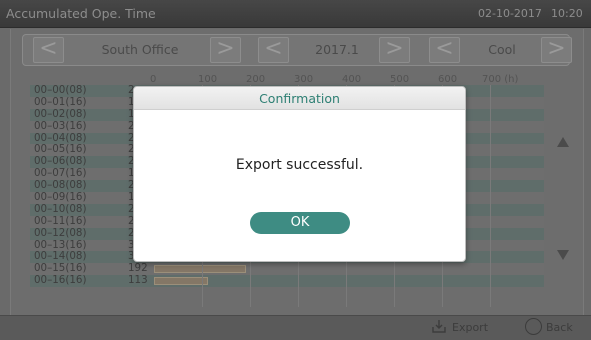 The image size is (591, 340). Describe the element at coordinates (60, 280) in the screenshot. I see `unit-code: 00–16(16)` at that location.